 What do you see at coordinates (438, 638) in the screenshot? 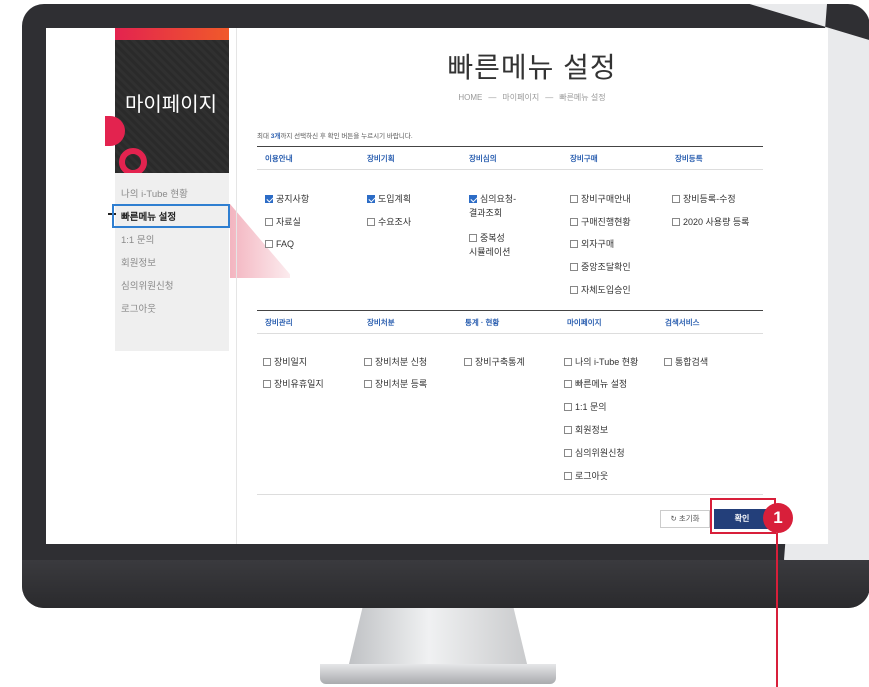
I see `monitor-stand` at bounding box center [438, 638].